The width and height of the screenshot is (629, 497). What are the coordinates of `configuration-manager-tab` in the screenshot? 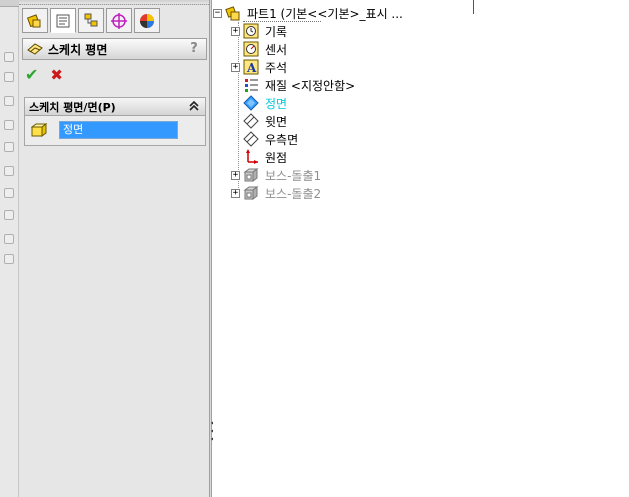 It's located at (91, 20).